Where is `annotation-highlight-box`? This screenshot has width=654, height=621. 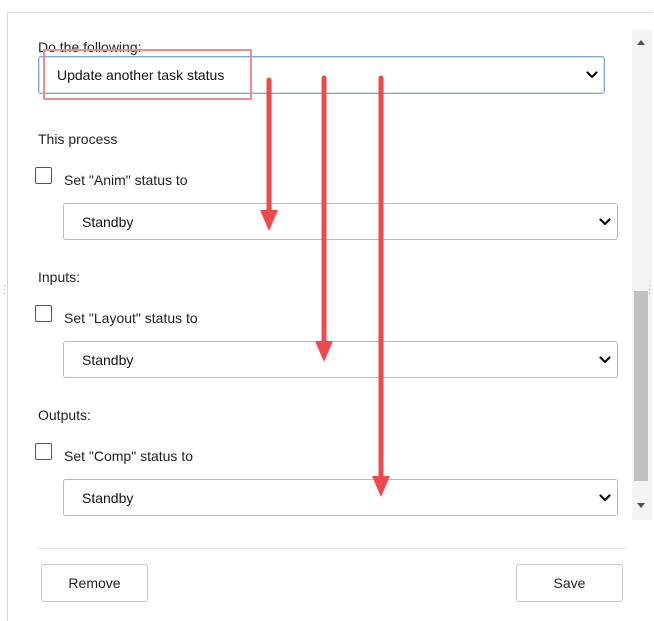 annotation-highlight-box is located at coordinates (147, 74).